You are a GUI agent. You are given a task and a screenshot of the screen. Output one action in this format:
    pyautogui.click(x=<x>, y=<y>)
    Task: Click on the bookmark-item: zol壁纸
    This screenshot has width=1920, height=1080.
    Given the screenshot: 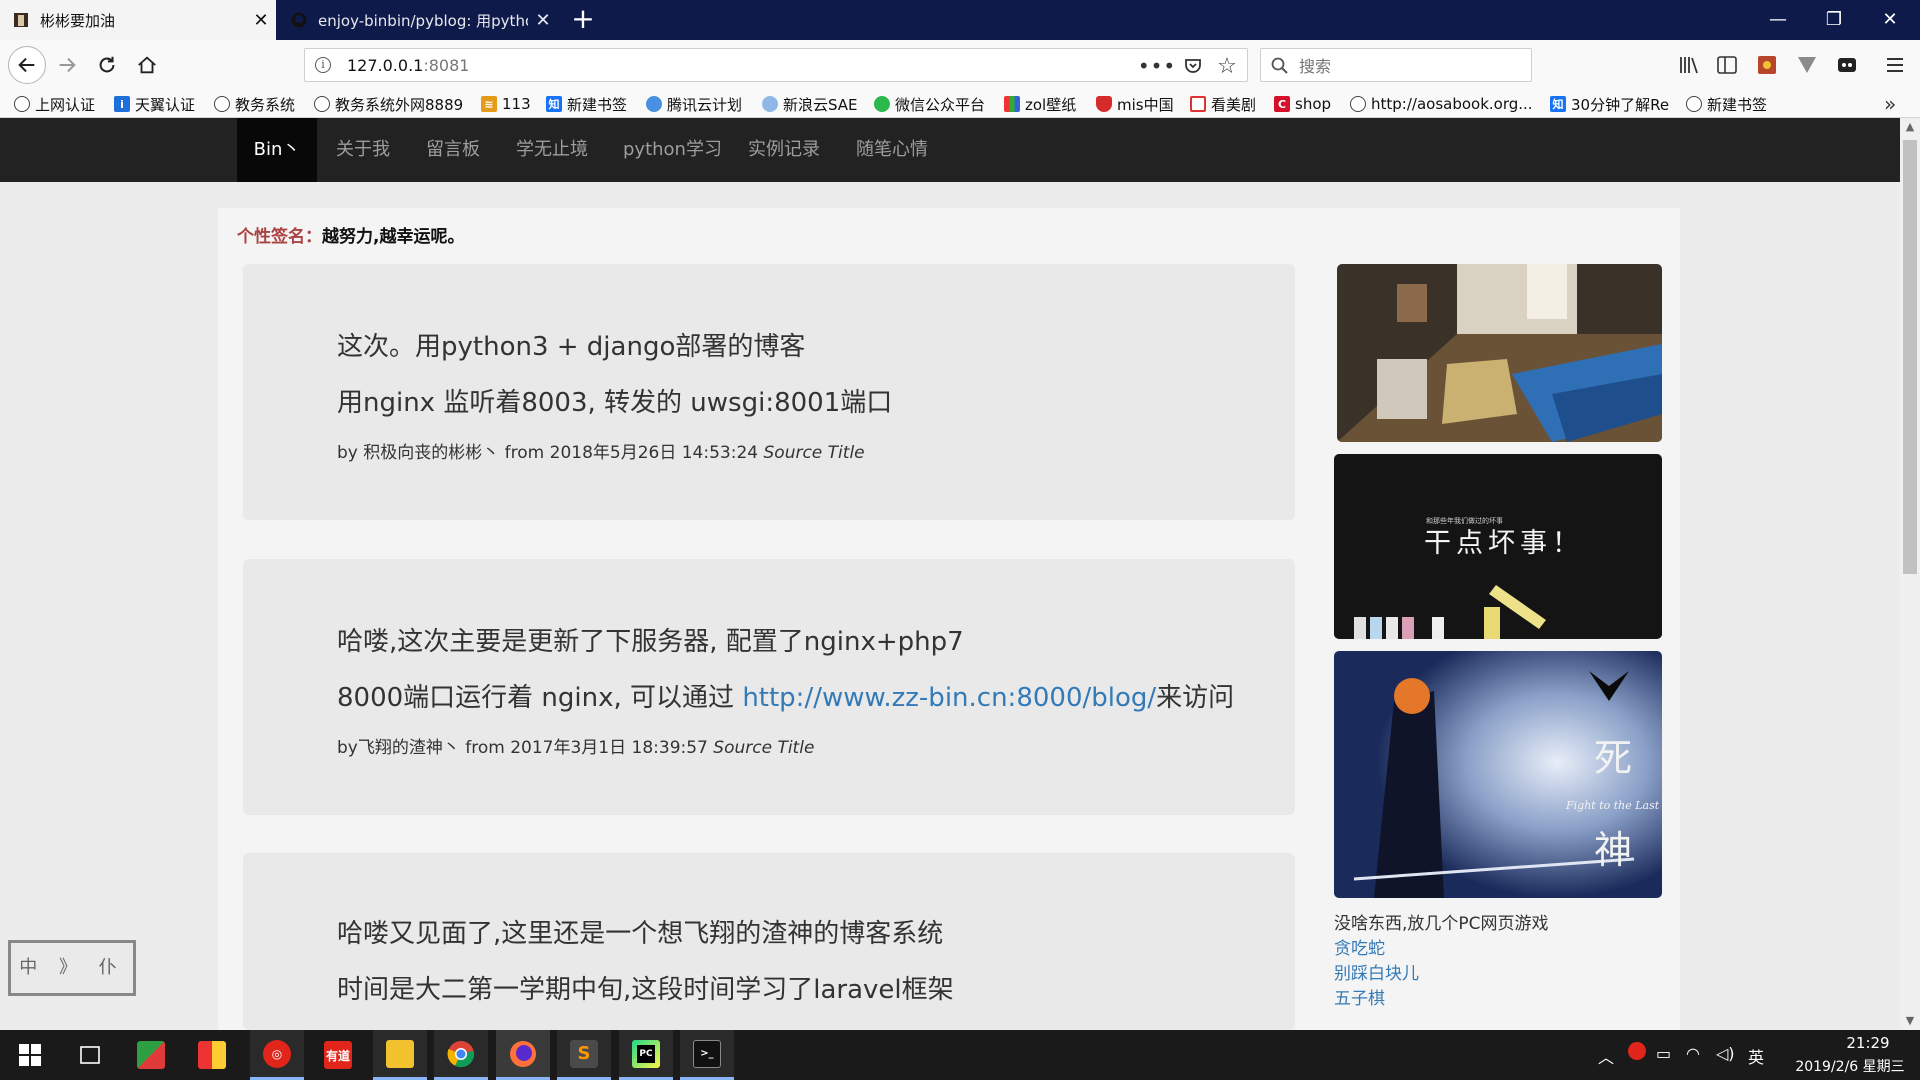 What is the action you would take?
    pyautogui.click(x=1040, y=104)
    